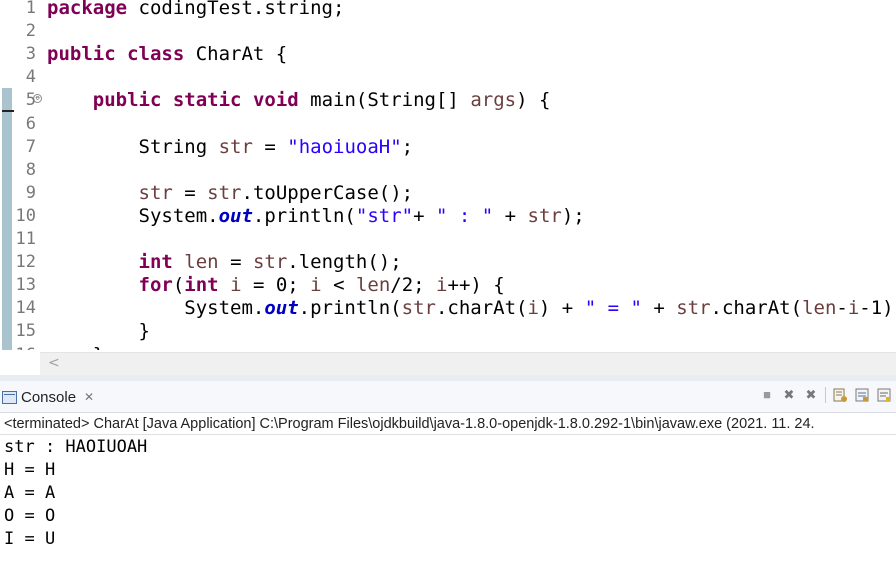 The image size is (896, 562). What do you see at coordinates (25, 285) in the screenshot?
I see `line-number: 13` at bounding box center [25, 285].